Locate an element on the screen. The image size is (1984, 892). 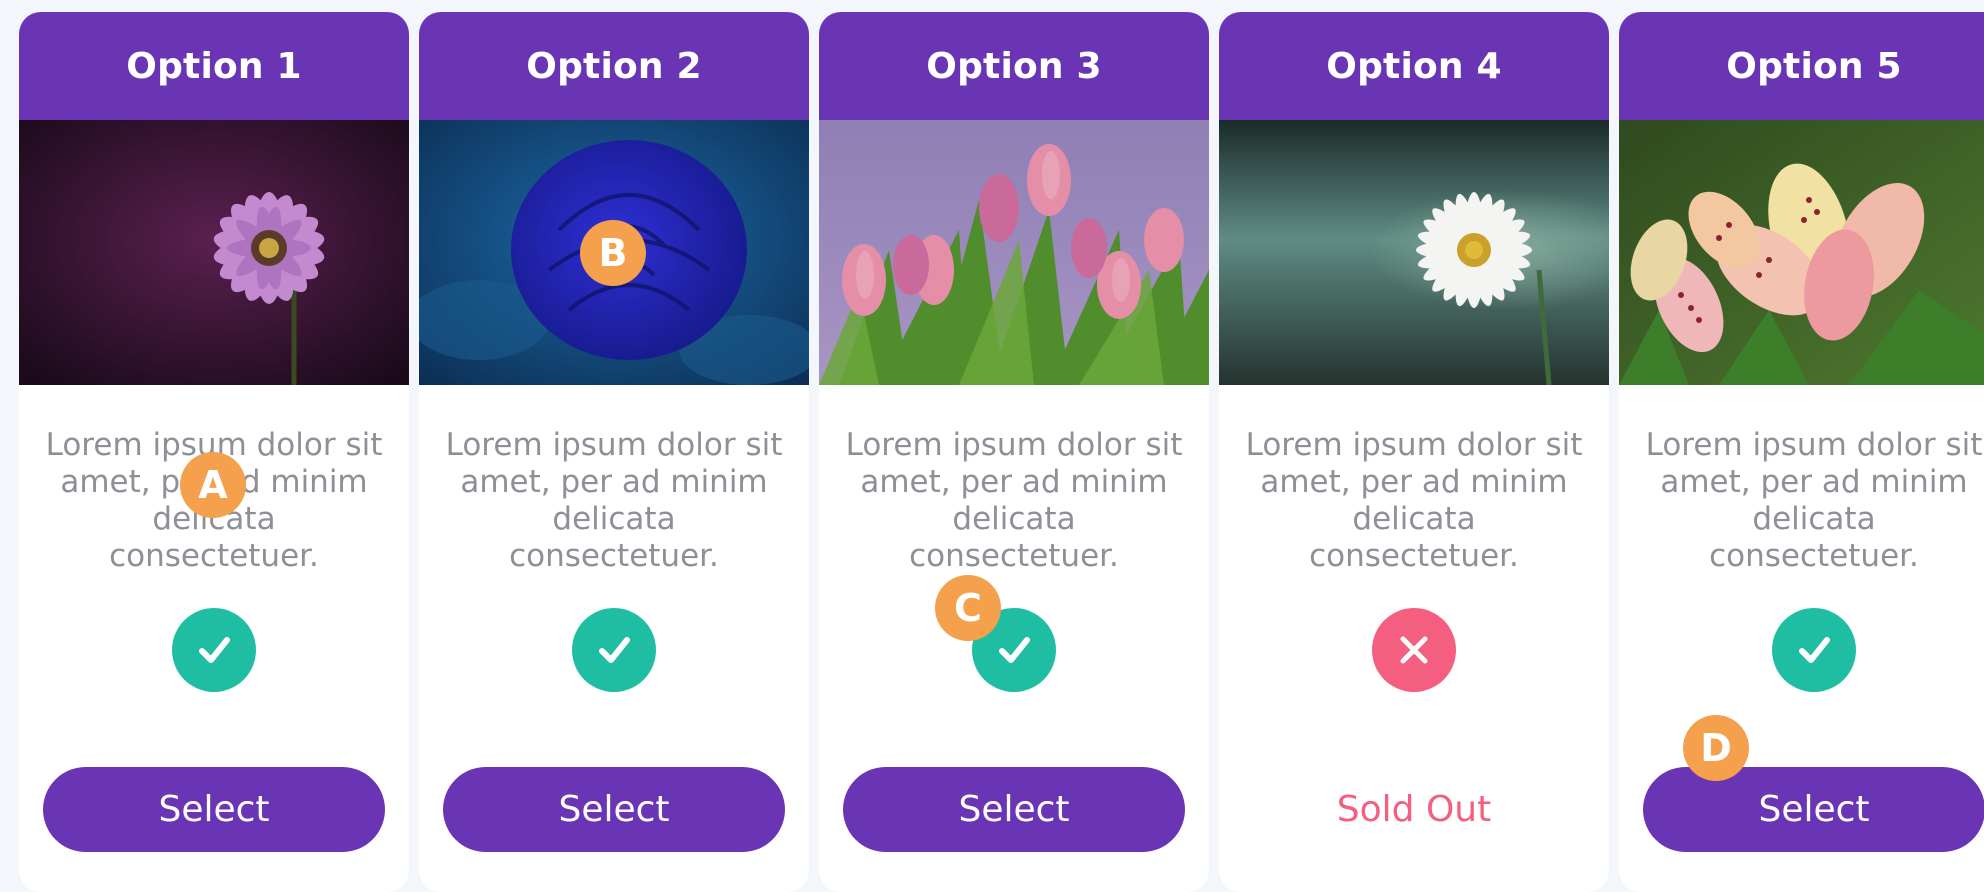
option-title: Option 4 is located at coordinates (1414, 66).